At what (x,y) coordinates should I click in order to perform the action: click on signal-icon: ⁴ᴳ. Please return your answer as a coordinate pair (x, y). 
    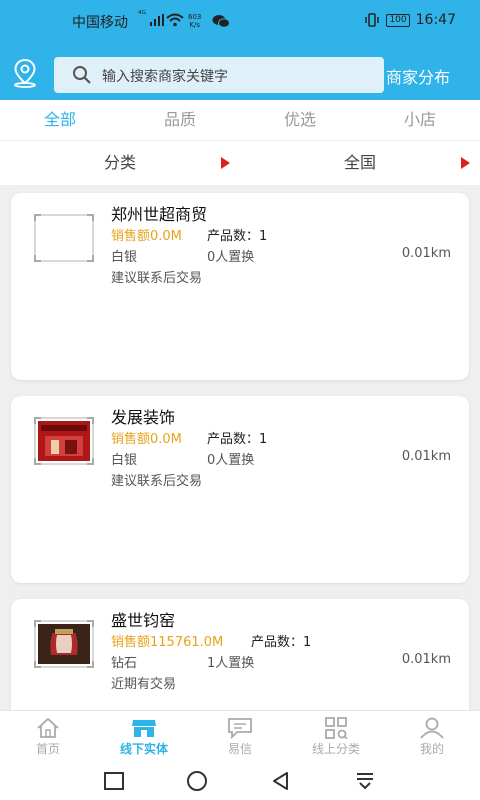
    Looking at the image, I should click on (142, 15).